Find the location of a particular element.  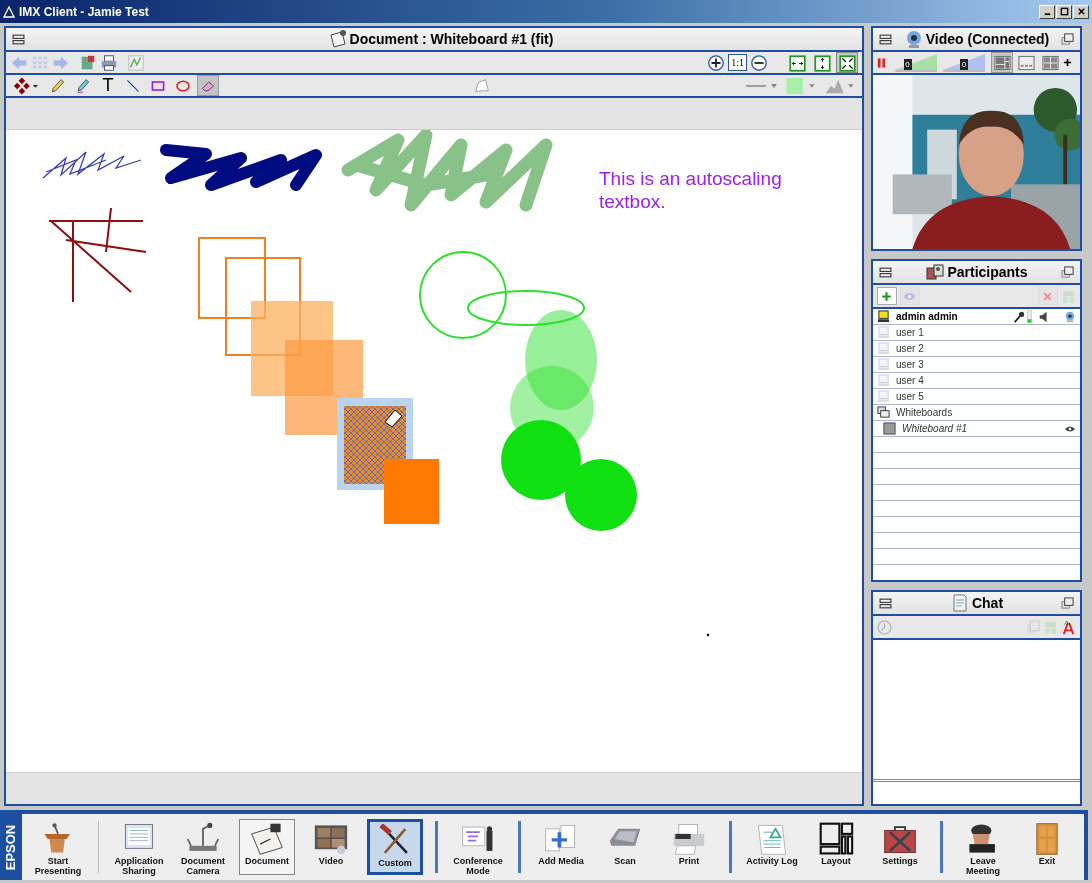

document-button: Document is located at coordinates (267, 847).